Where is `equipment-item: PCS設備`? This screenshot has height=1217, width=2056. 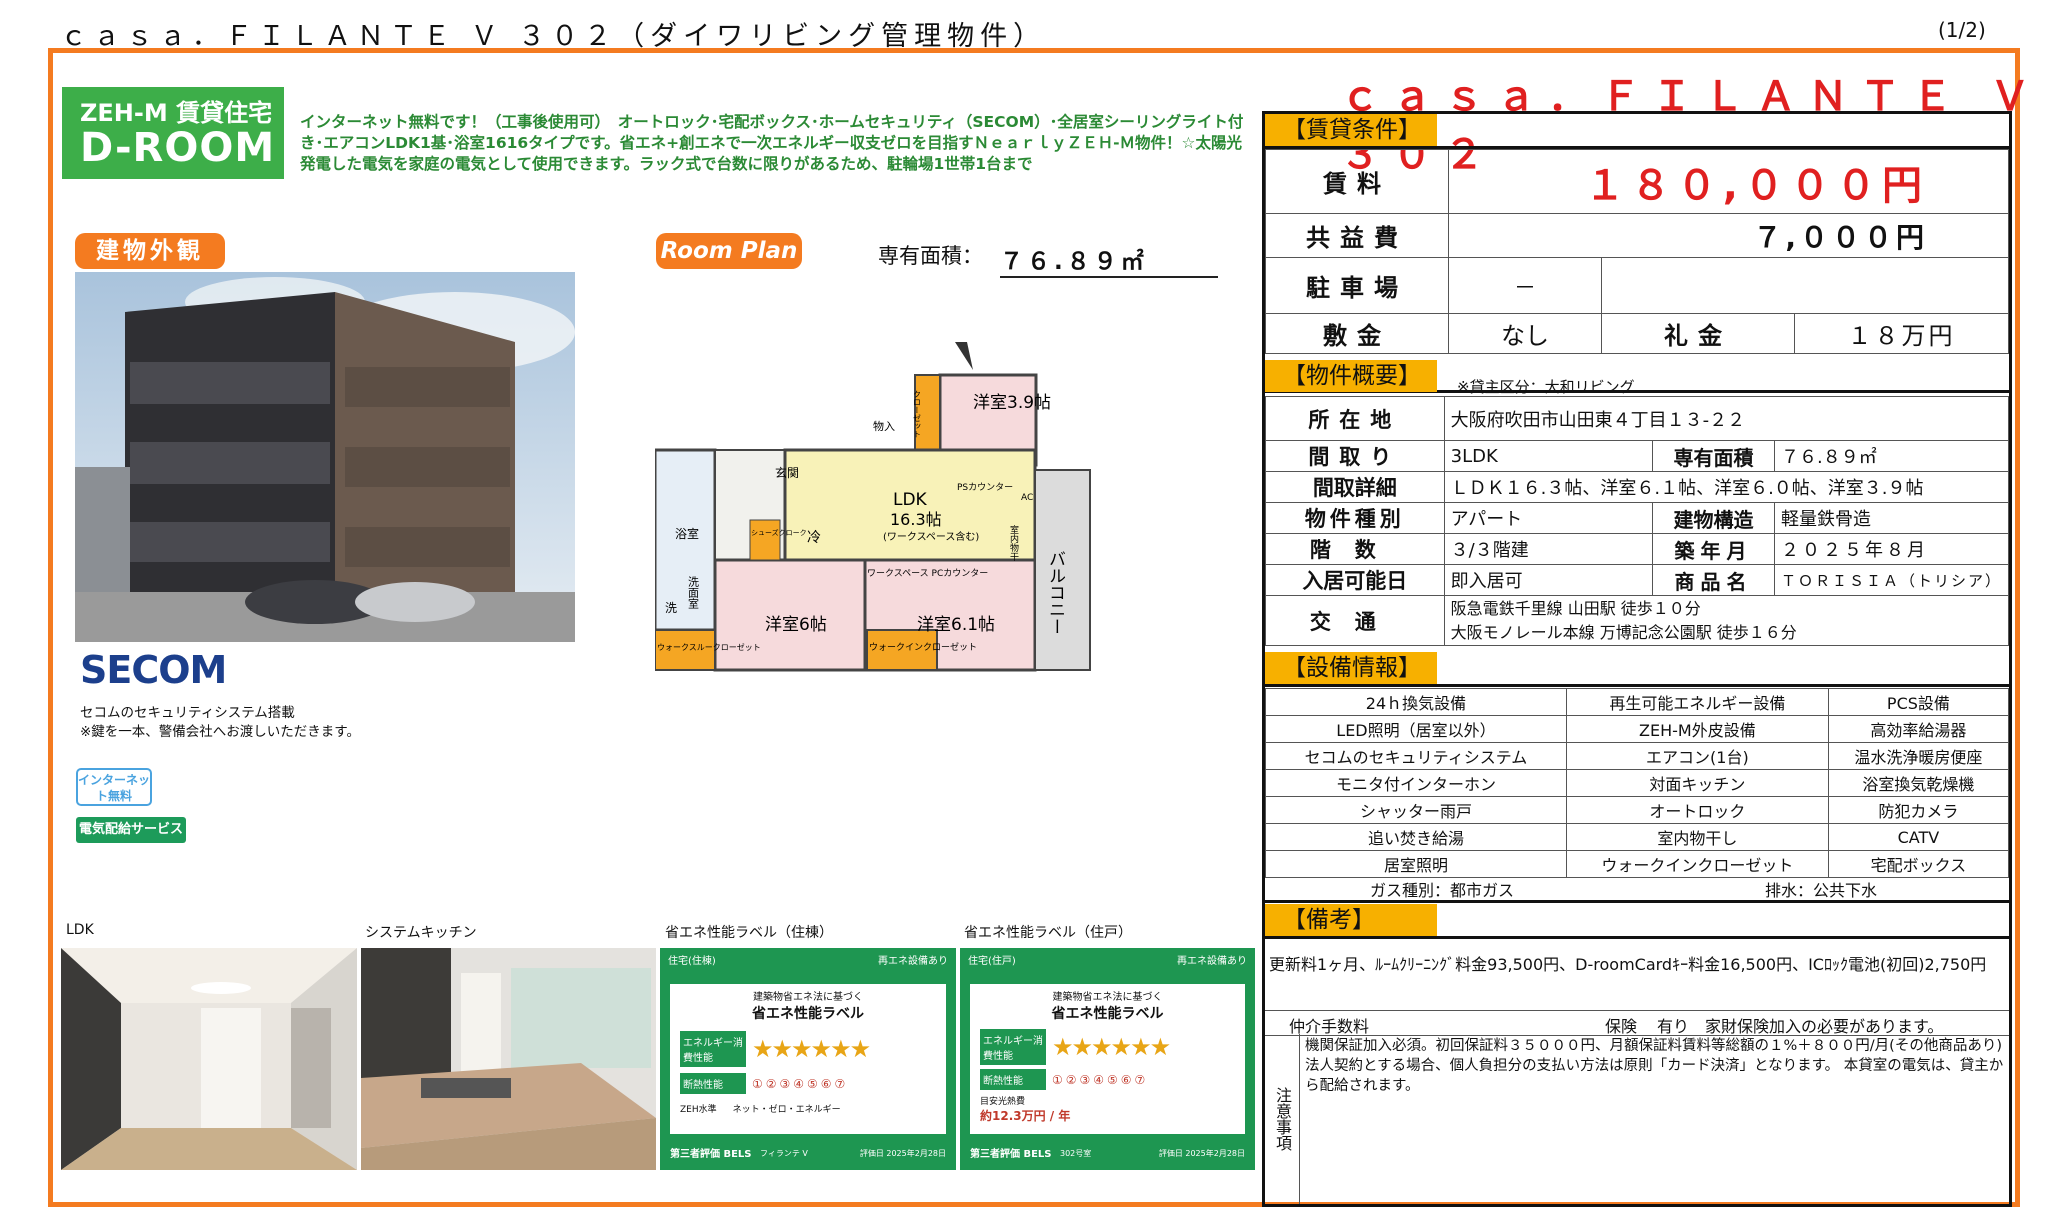
equipment-item: PCS設備 is located at coordinates (1918, 702).